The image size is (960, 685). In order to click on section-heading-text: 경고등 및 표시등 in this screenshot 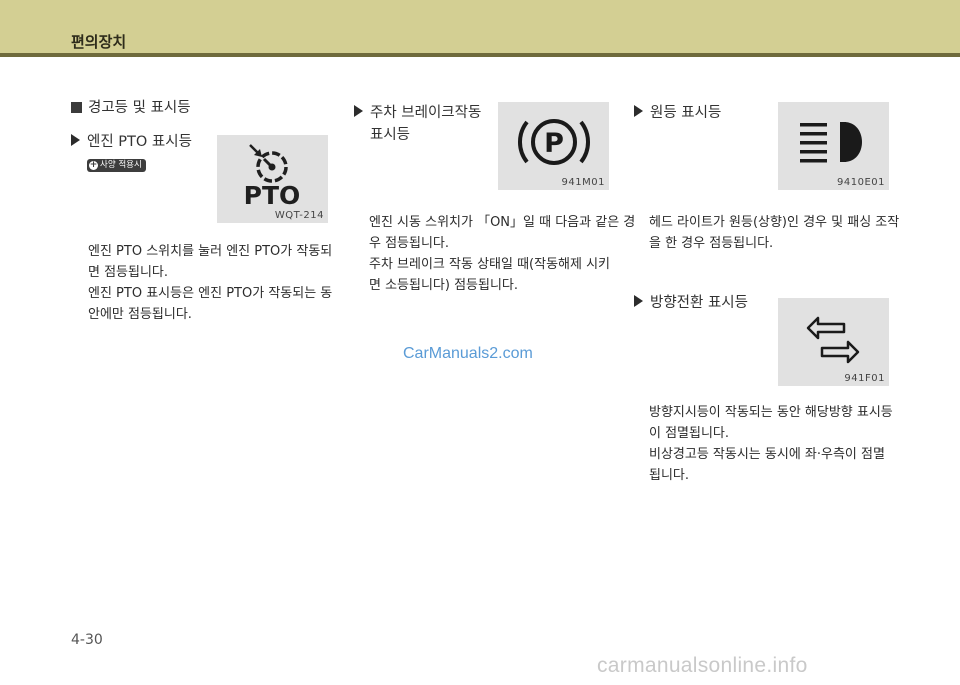, I will do `click(139, 108)`.